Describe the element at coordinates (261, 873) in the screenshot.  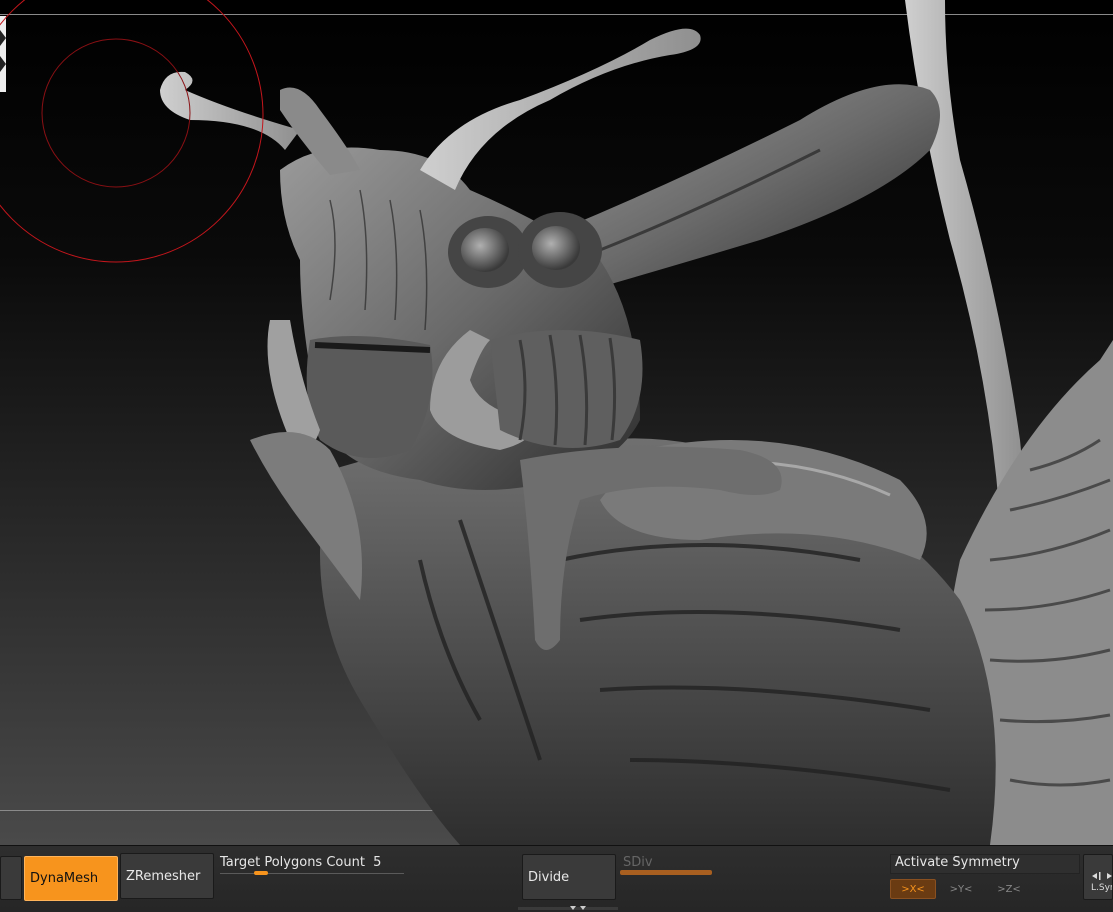
I see `target-polygons-knob` at that location.